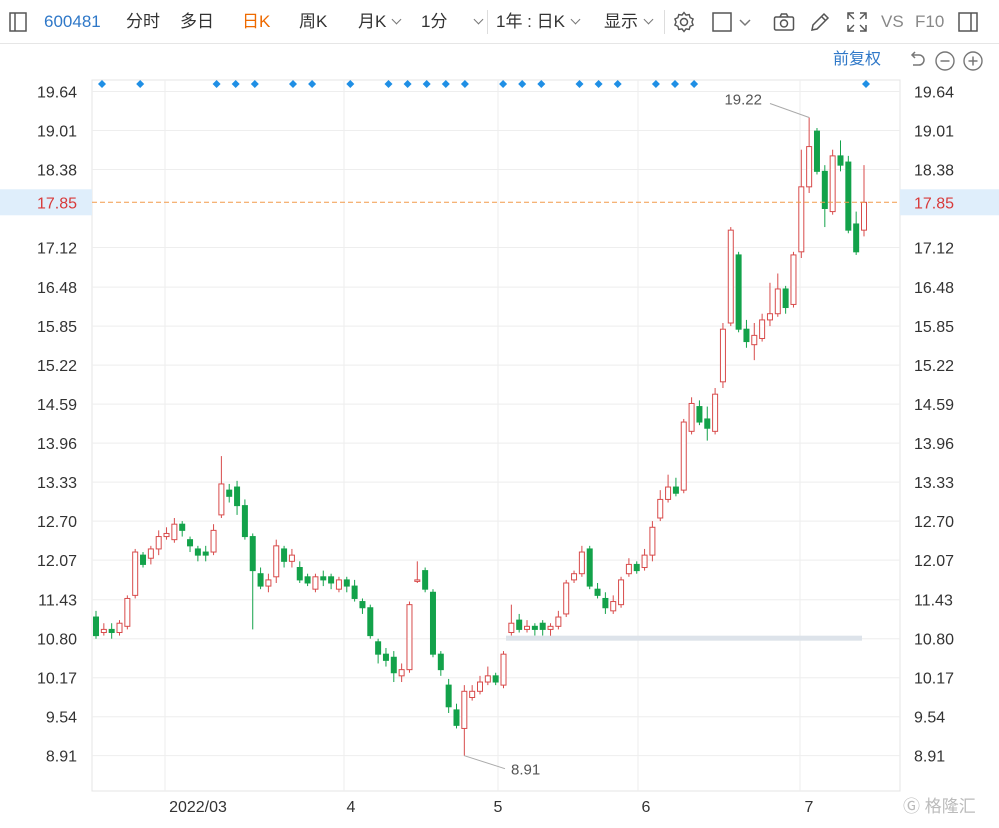  What do you see at coordinates (917, 61) in the screenshot?
I see `undo-icon` at bounding box center [917, 61].